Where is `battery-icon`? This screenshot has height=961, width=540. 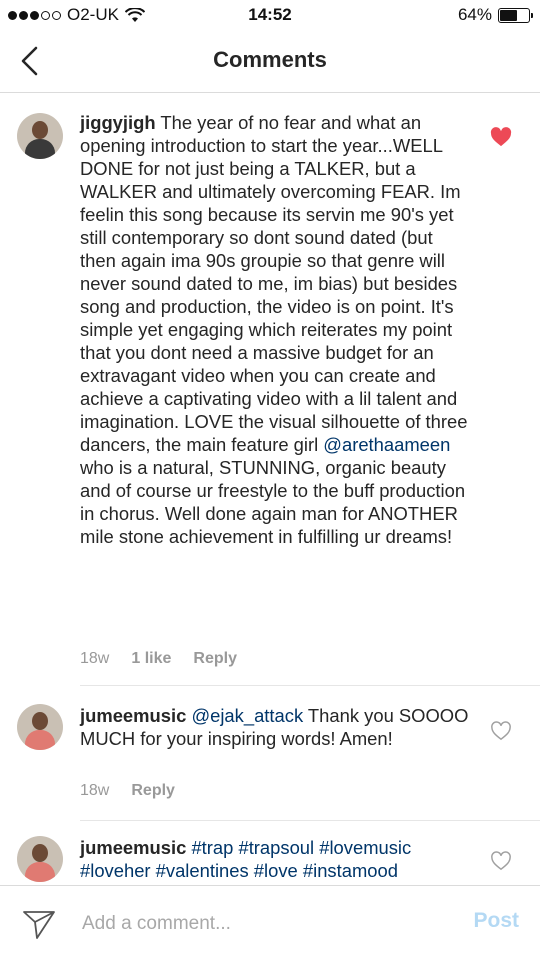
battery-icon is located at coordinates (515, 15).